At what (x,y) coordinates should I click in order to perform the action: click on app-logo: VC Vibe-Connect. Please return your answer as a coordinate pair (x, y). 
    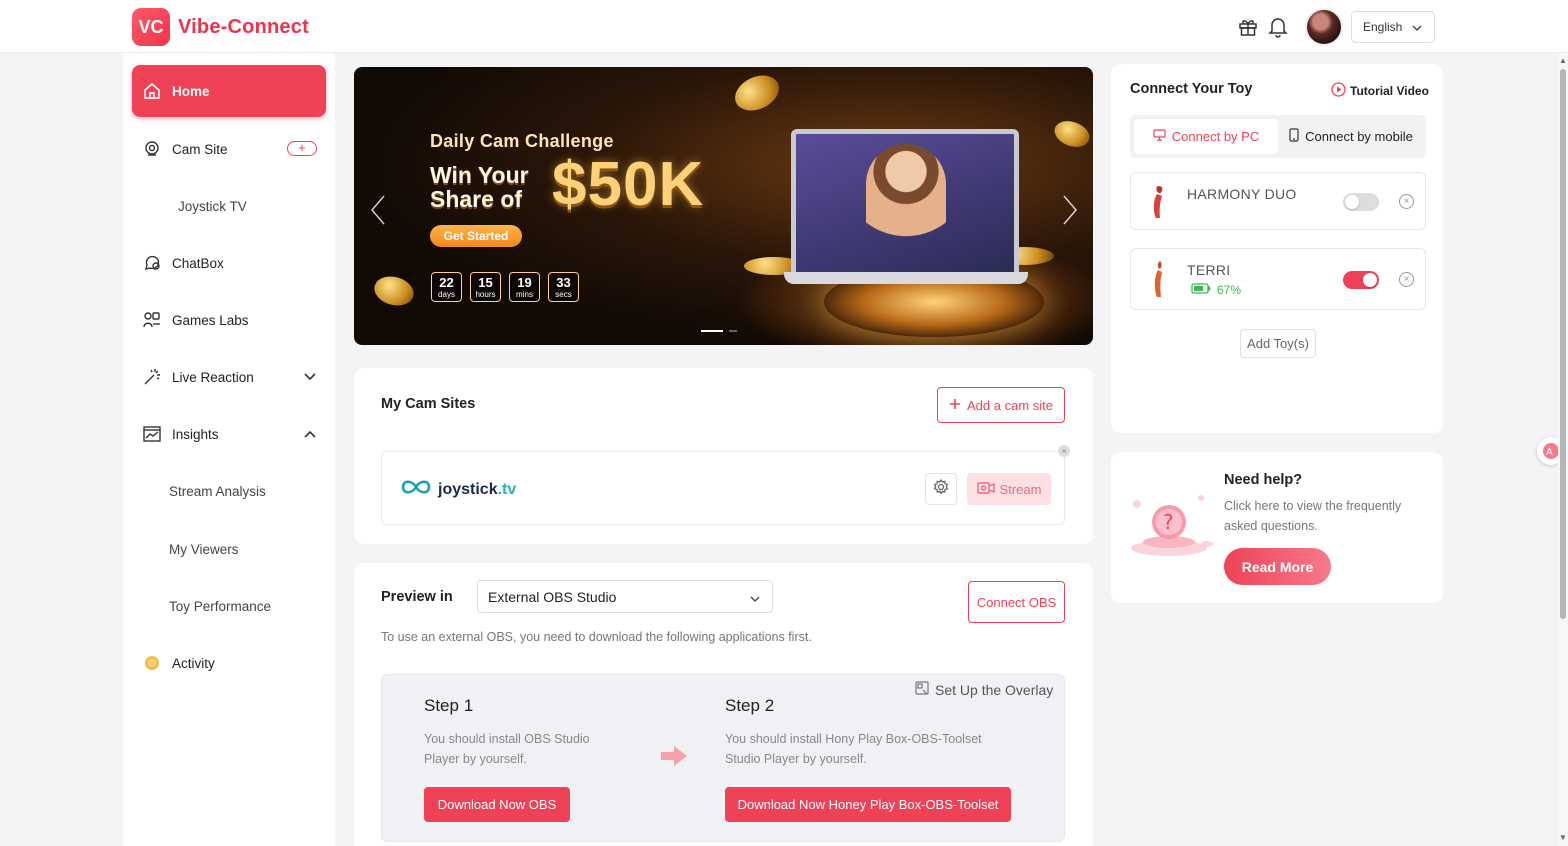
    Looking at the image, I should click on (220, 27).